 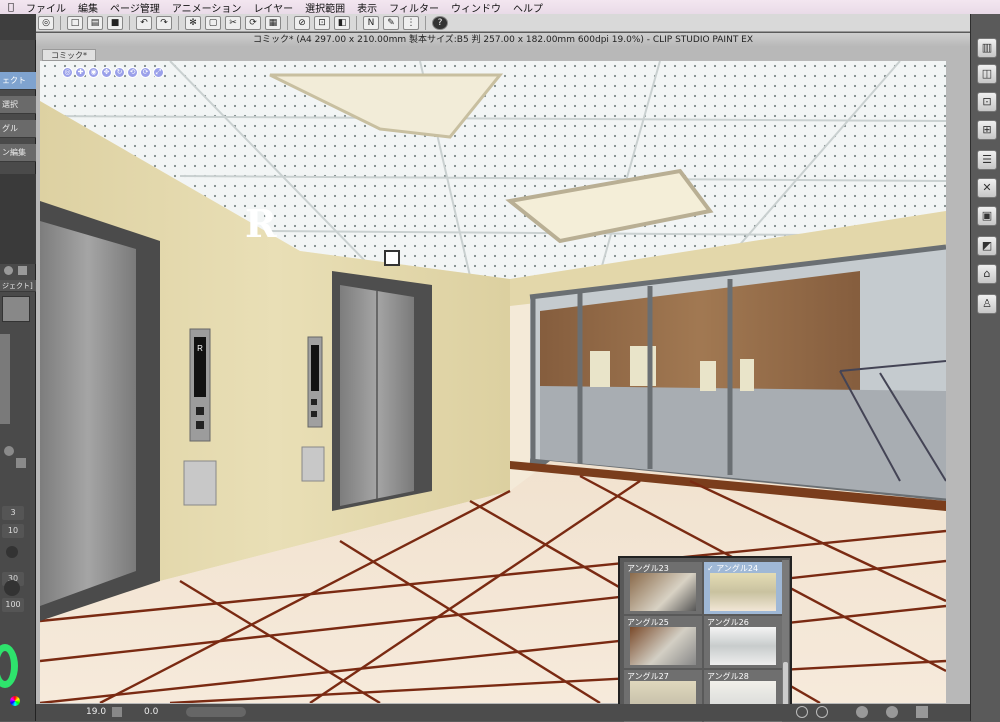 What do you see at coordinates (18, 129) in the screenshot?
I see `sub-tool-item-angle: グル` at bounding box center [18, 129].